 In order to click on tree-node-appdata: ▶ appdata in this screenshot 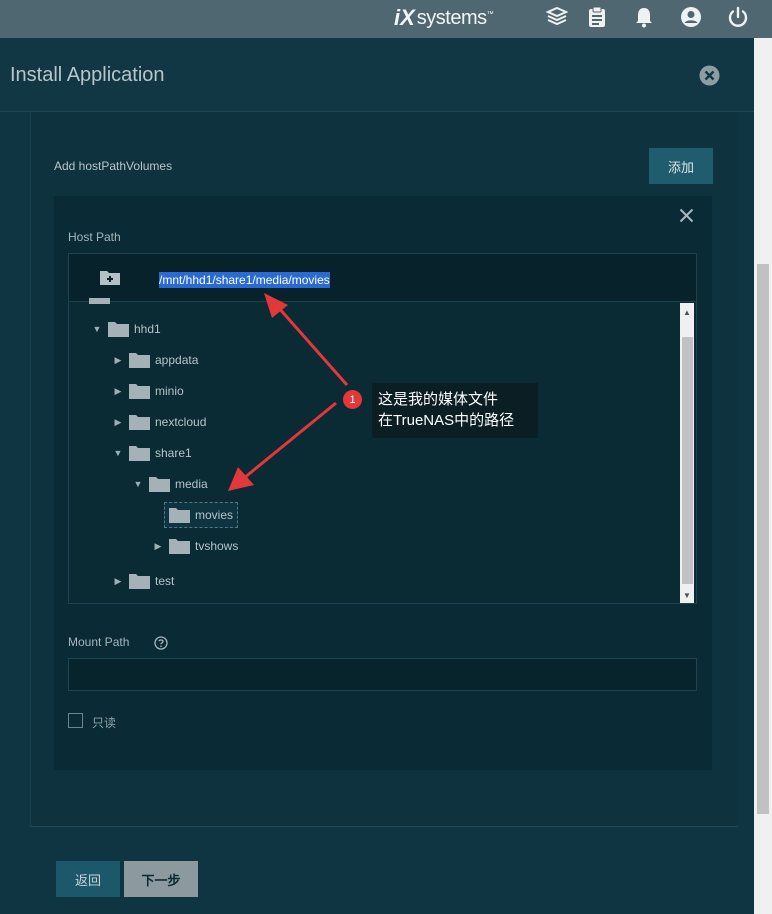, I will do `click(155, 360)`.